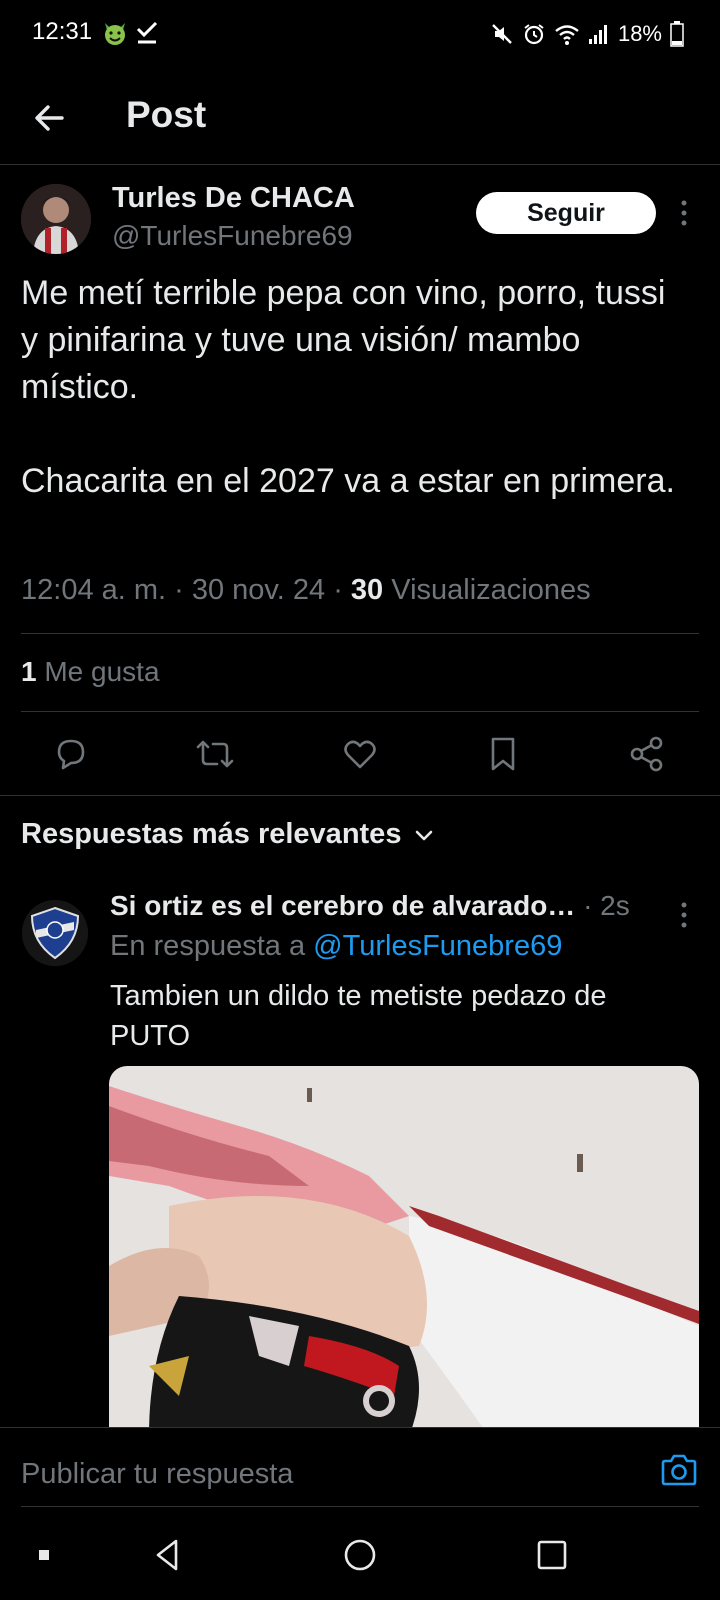  Describe the element at coordinates (211, 834) in the screenshot. I see `replies-sort-label: Respuestas más relevantes` at that location.